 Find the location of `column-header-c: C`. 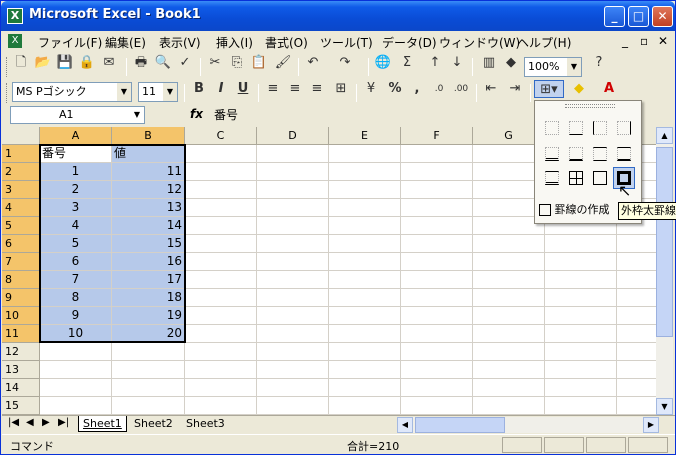

column-header-c: C is located at coordinates (221, 136).